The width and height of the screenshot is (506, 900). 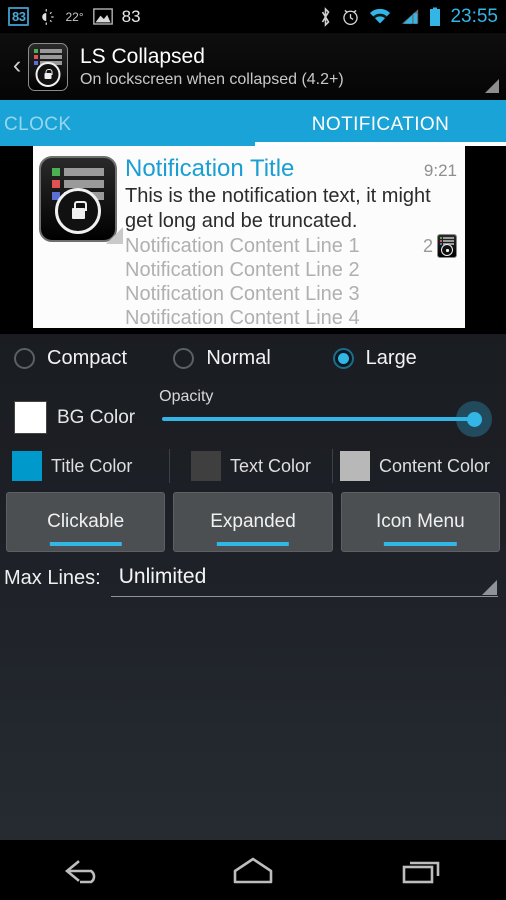 I want to click on nav-back-button, so click(x=84, y=870).